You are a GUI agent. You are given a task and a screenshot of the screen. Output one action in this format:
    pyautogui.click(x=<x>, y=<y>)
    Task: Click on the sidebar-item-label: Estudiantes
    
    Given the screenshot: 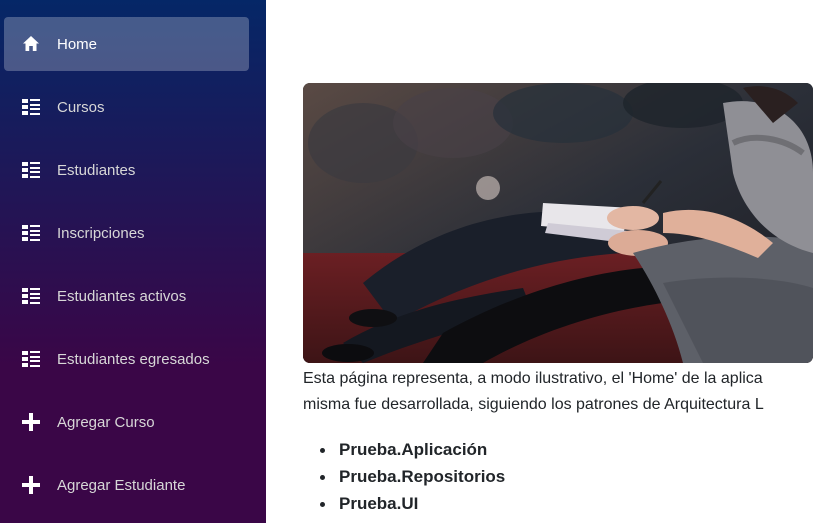 What is the action you would take?
    pyautogui.click(x=96, y=170)
    